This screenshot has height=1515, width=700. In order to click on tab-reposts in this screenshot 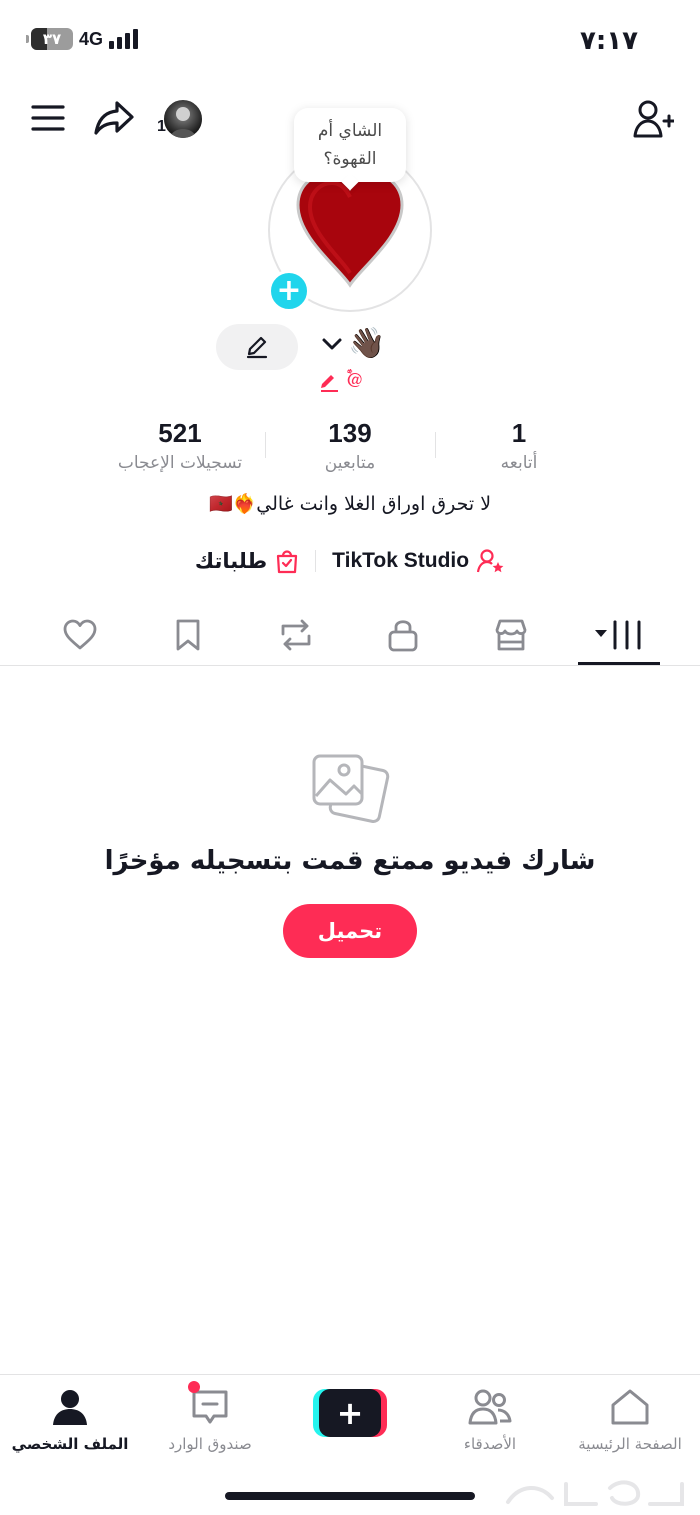, I will do `click(296, 635)`.